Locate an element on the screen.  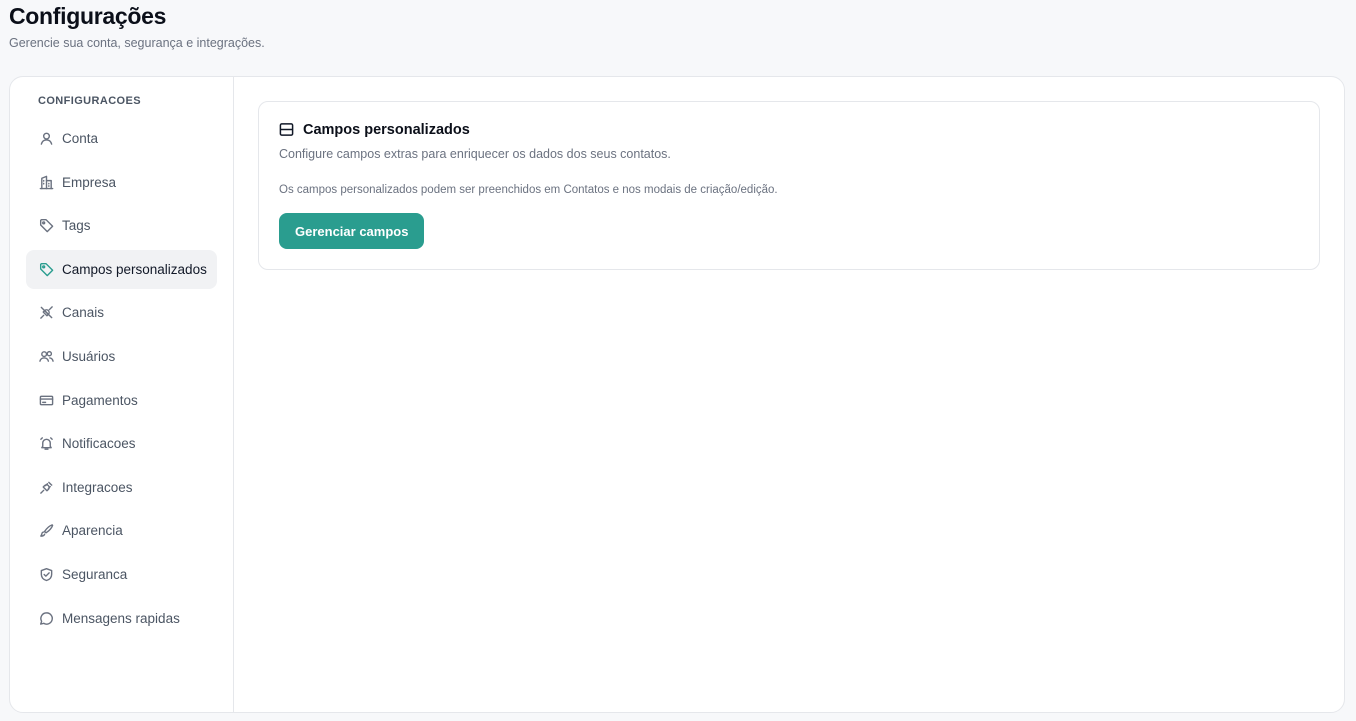
sidebar-item-usuarios: Usuários is located at coordinates (121, 356).